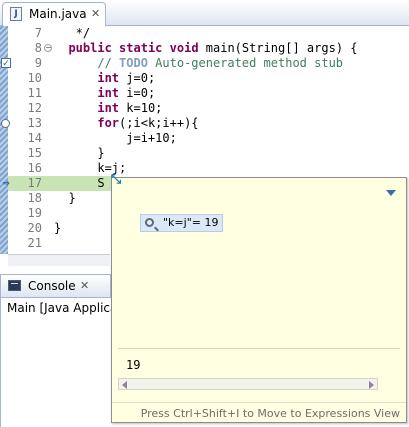 The height and width of the screenshot is (427, 409). Describe the element at coordinates (38, 33) in the screenshot. I see `line-number: 7` at that location.